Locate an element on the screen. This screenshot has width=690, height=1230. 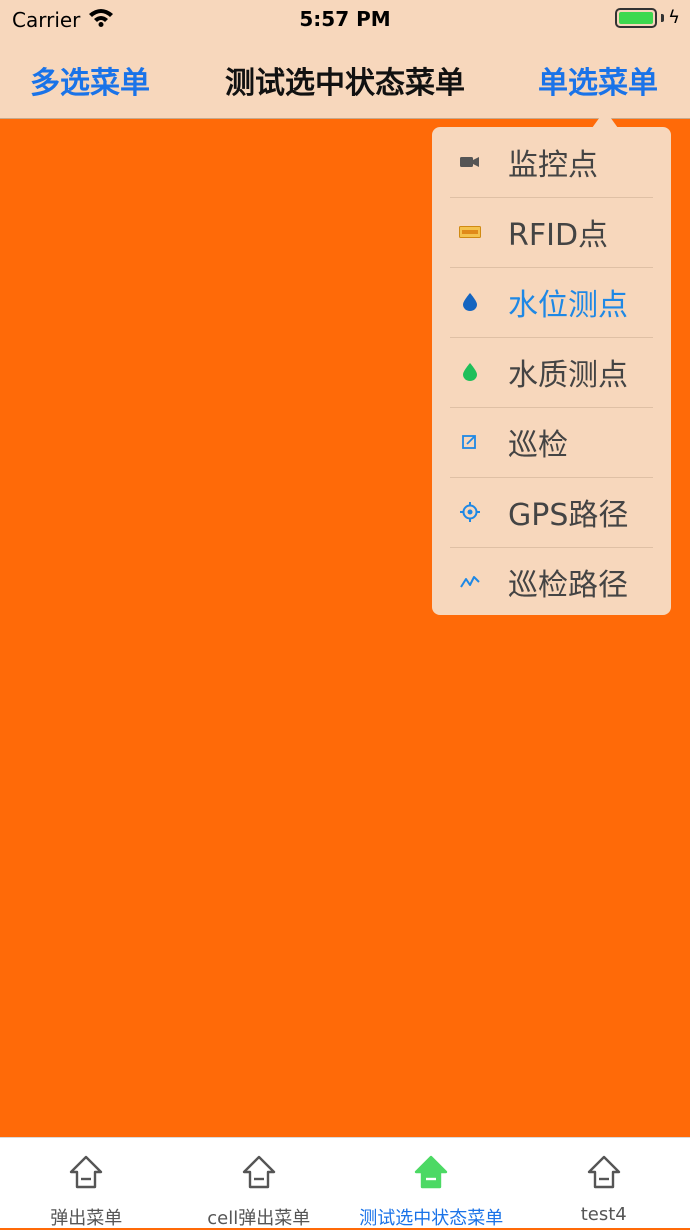
tab-bar: 弹出菜单 cell弹出菜单 测试选中状态菜单 test4 is located at coordinates (345, 1182).